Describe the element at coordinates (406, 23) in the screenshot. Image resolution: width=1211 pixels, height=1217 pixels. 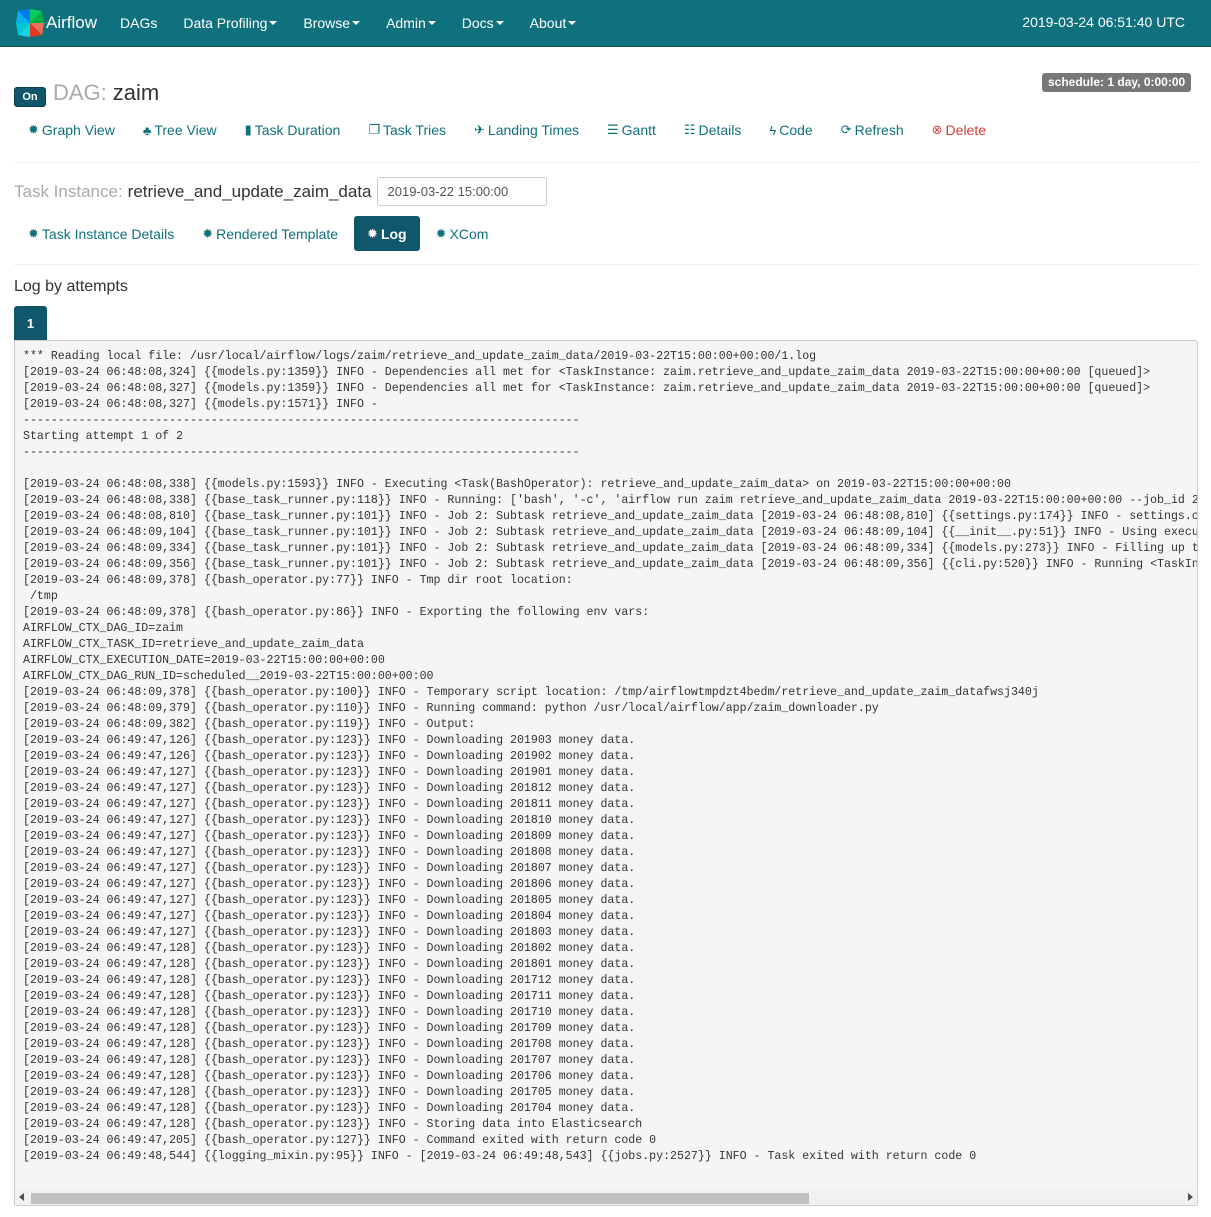
I see `nav-item-label: Admin` at that location.